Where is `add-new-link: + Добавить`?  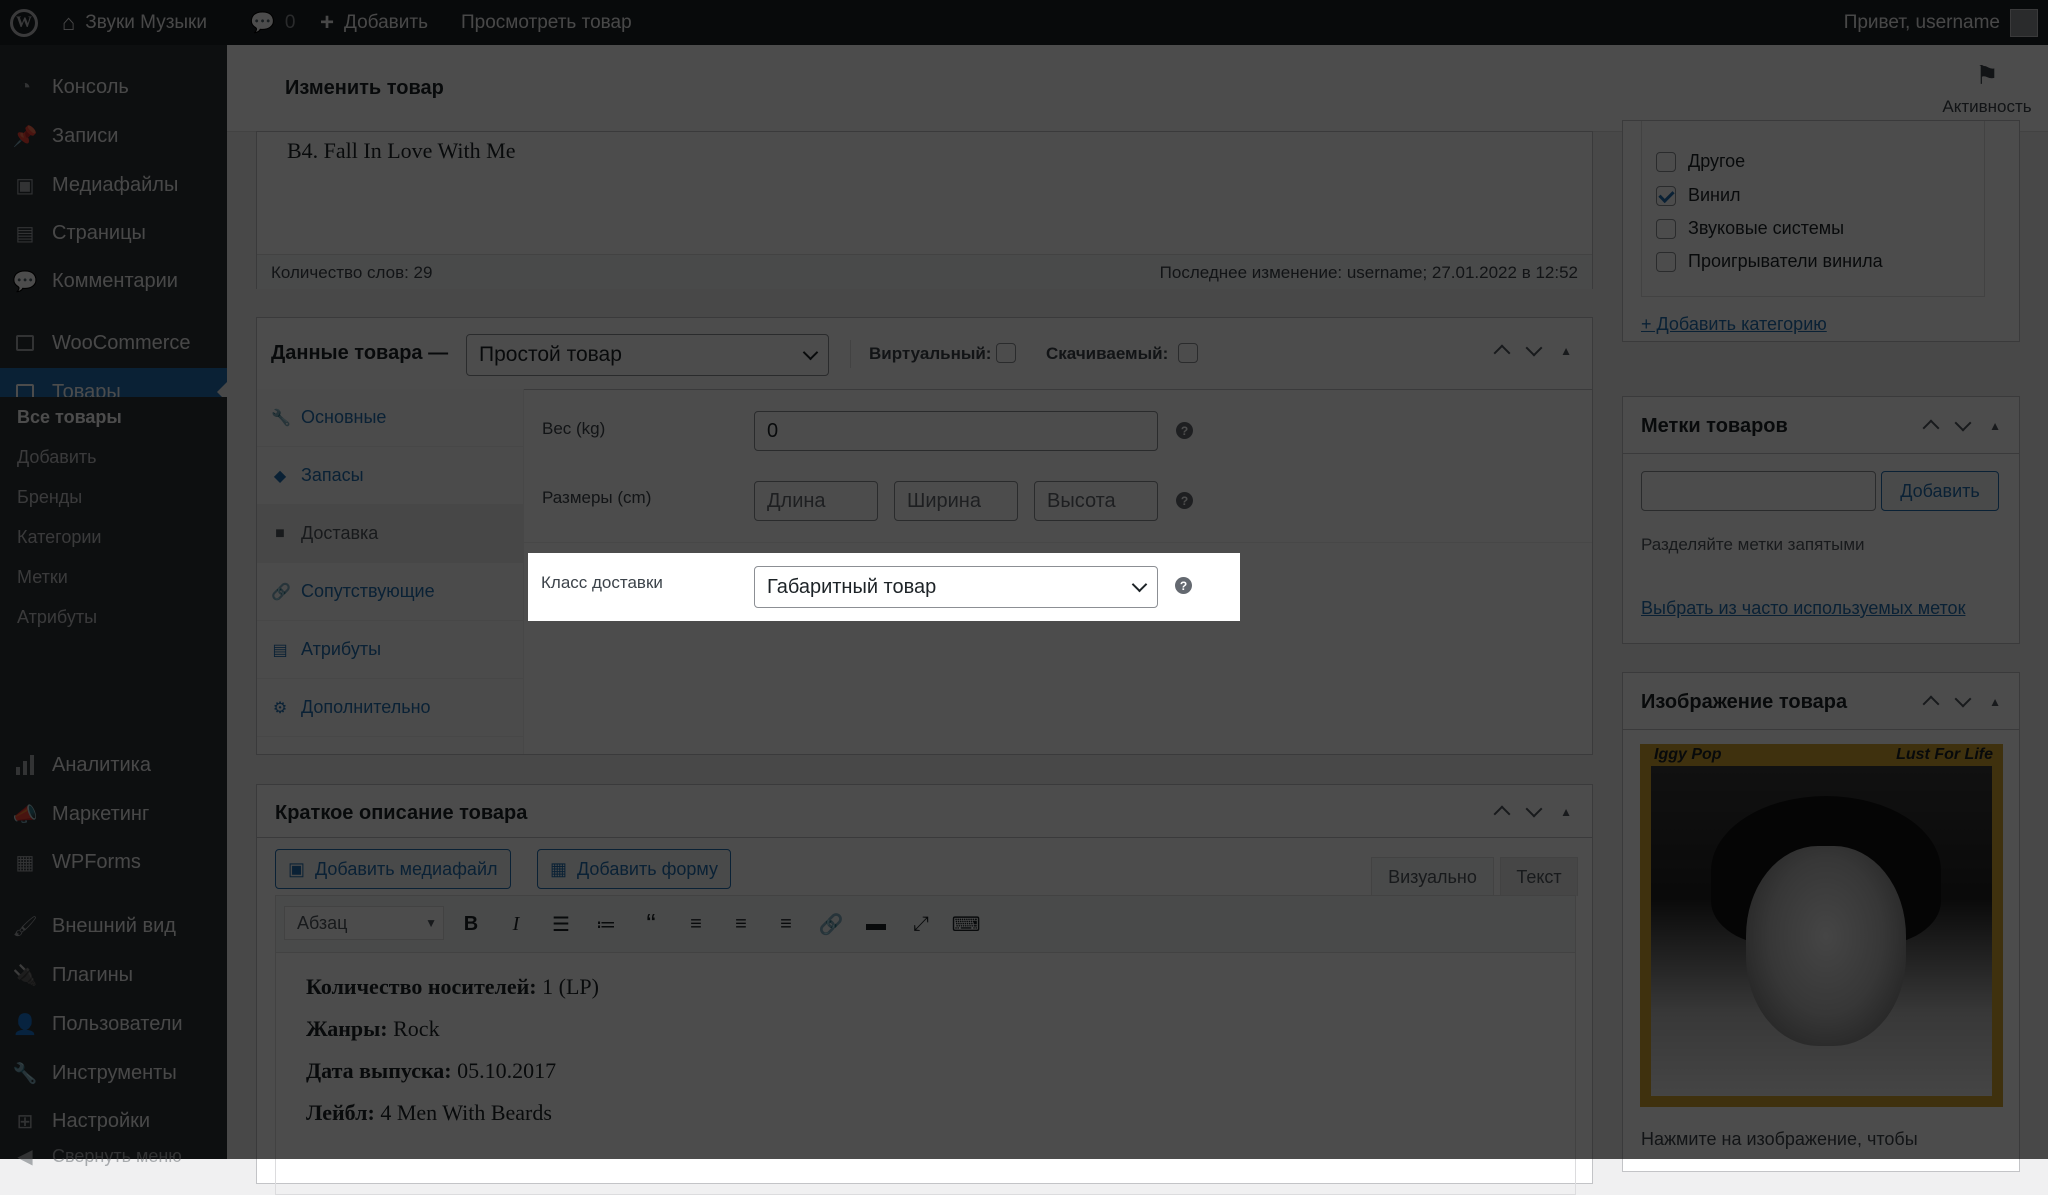 add-new-link: + Добавить is located at coordinates (374, 22).